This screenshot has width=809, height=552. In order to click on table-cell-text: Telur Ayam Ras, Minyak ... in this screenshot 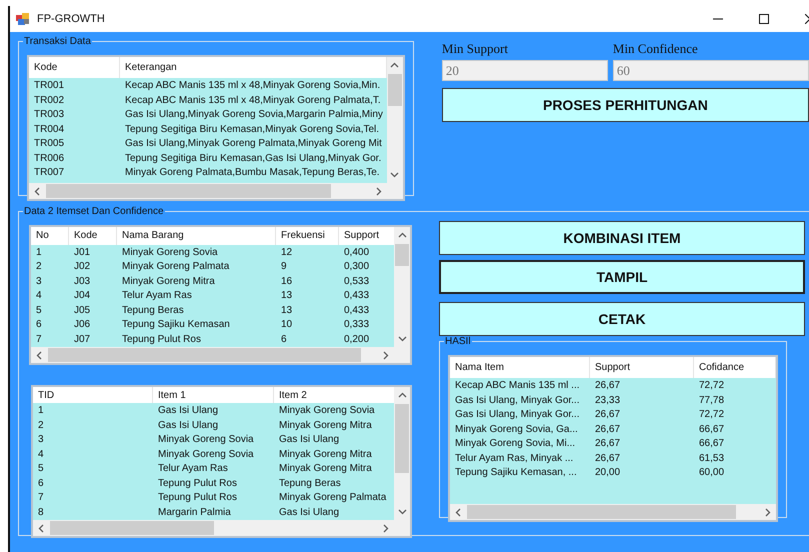, I will do `click(514, 459)`.